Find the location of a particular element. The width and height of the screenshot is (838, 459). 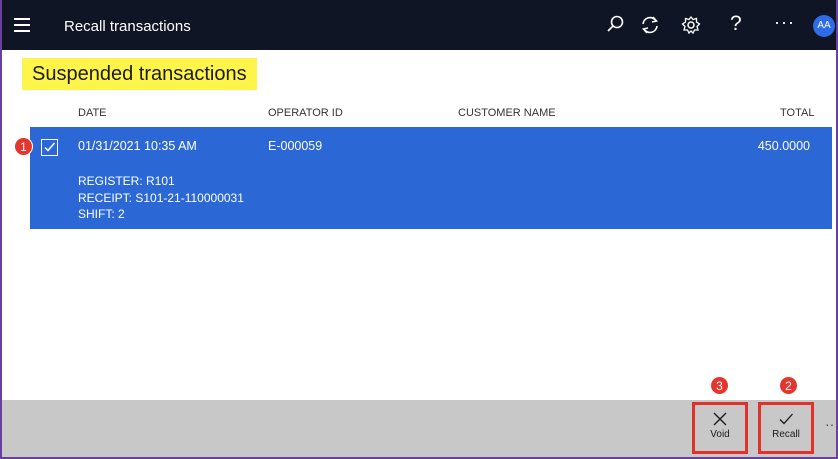

column-header-date: DATE is located at coordinates (92, 113).